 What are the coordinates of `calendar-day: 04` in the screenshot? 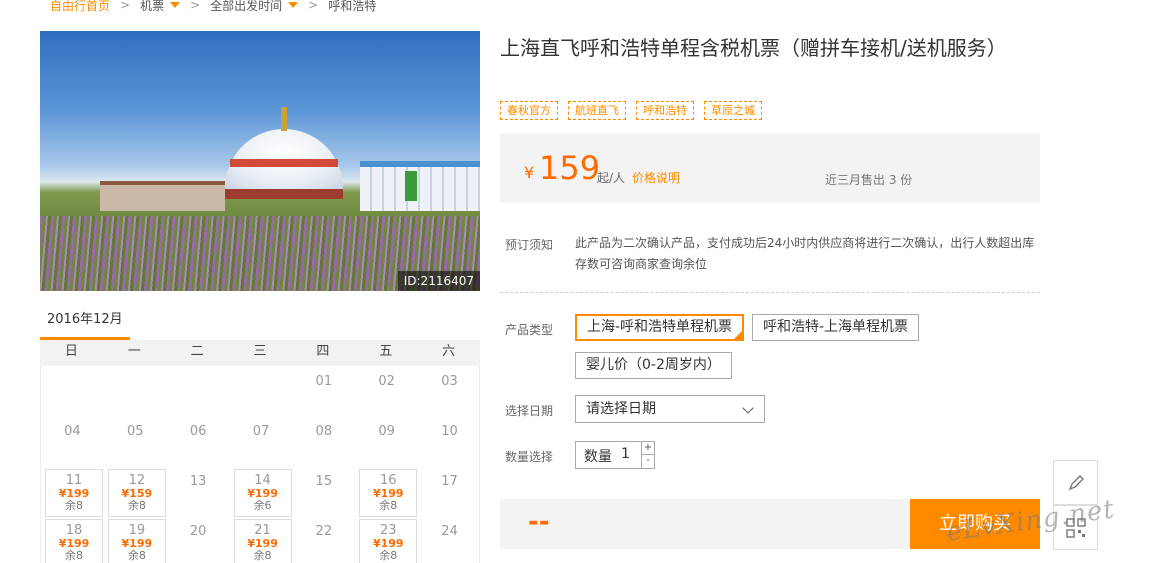 It's located at (72, 441).